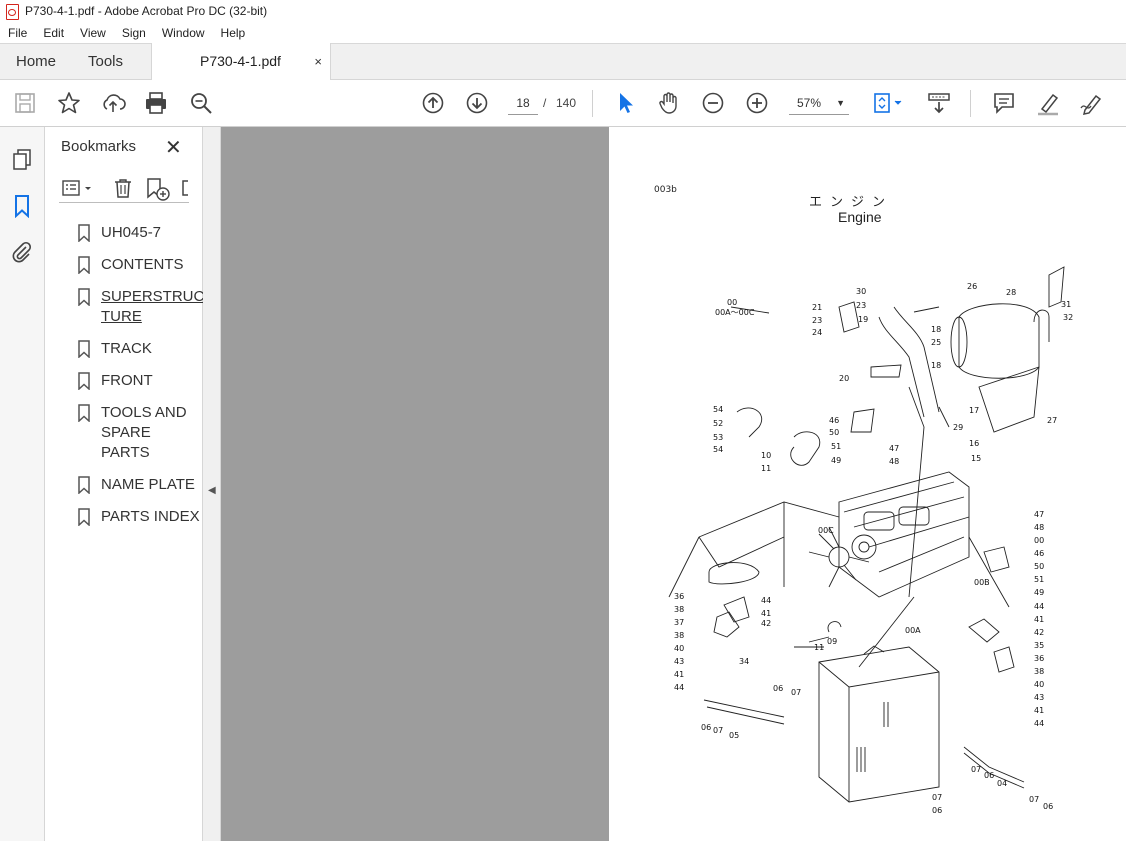  Describe the element at coordinates (233, 33) in the screenshot. I see `menu-help: Help` at that location.